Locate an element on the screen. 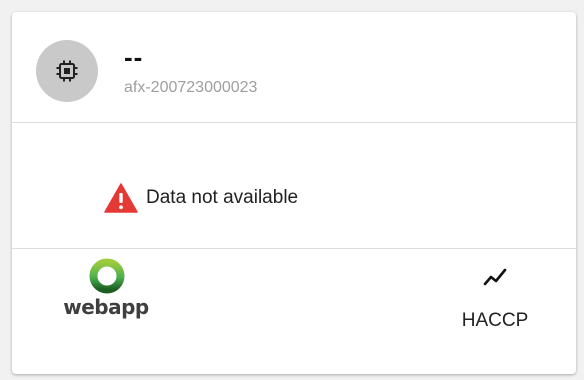 The width and height of the screenshot is (584, 380). status-message: Data not available is located at coordinates (201, 198).